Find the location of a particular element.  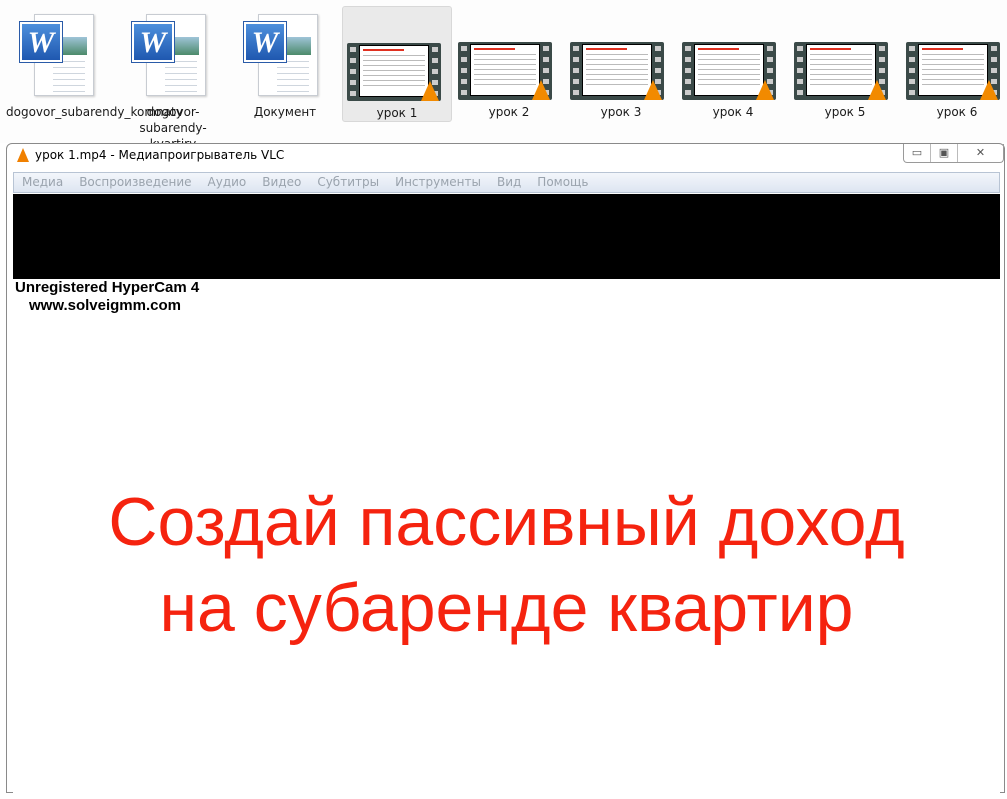

window-controls: ▭ ▣ ✕ is located at coordinates (953, 153).